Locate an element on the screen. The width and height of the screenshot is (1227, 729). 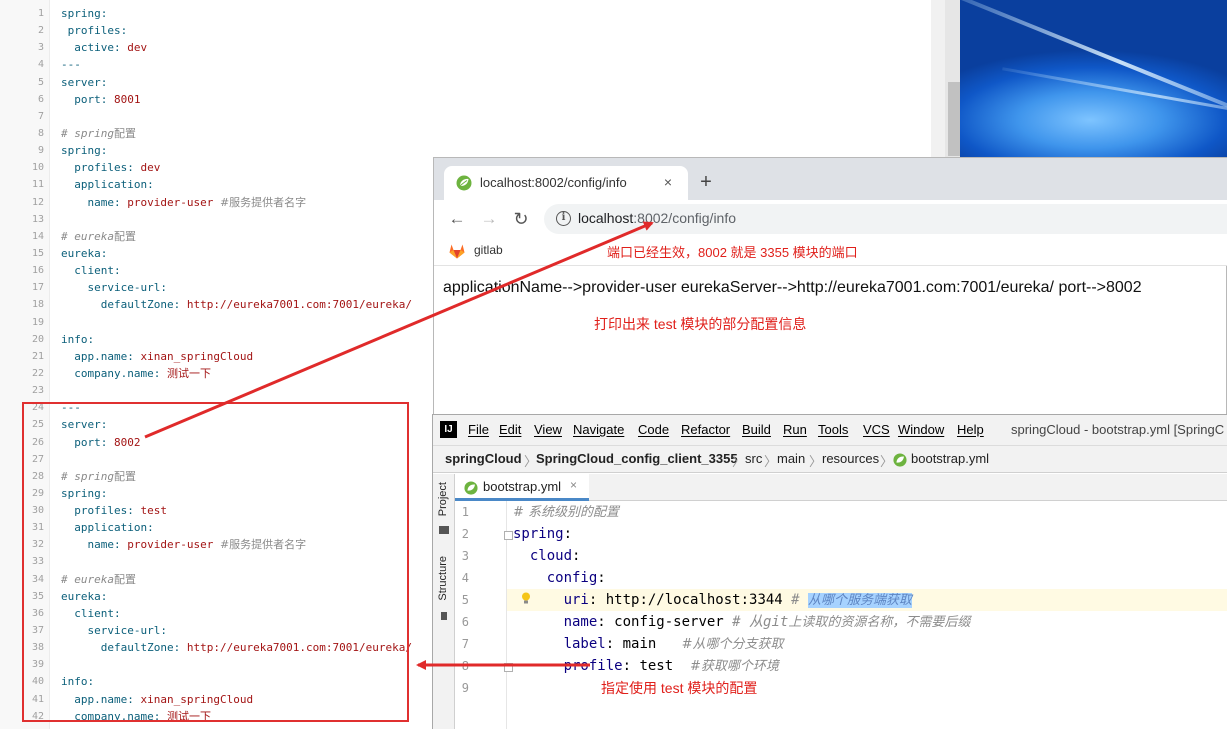
yaml-line-code: application: is located at coordinates (107, 184).